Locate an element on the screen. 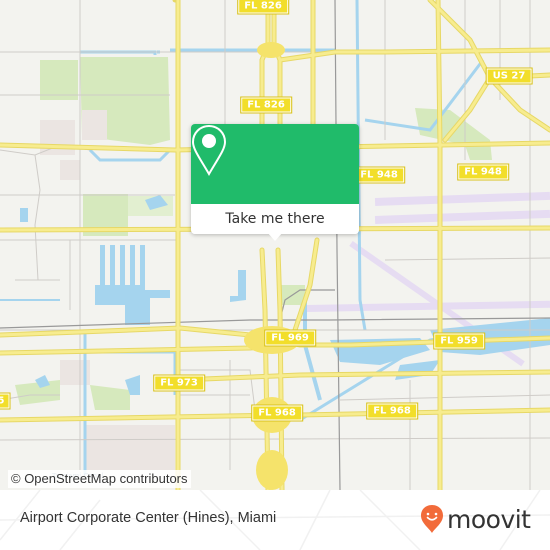 This screenshot has width=550, height=550. place-name: Airport Corporate Center (Hines), Miami is located at coordinates (148, 518).